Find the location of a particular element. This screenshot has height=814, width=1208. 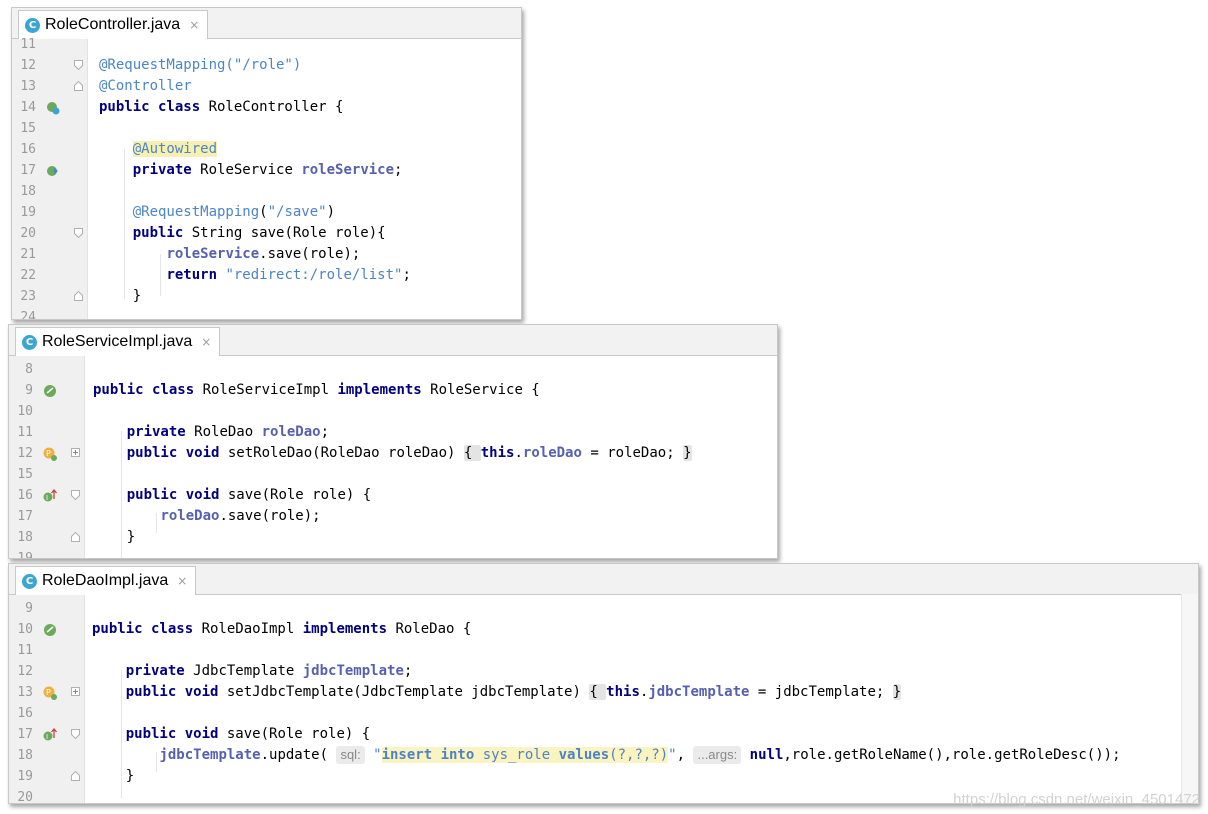

tab-bar: C RoleServiceImpl.java × is located at coordinates (393, 340).